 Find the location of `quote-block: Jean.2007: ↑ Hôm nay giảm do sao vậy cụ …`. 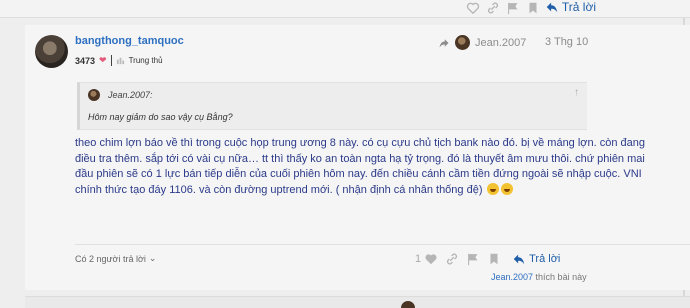

quote-block: Jean.2007: ↑ Hôm nay giảm do sao vậy cụ … is located at coordinates (332, 106).